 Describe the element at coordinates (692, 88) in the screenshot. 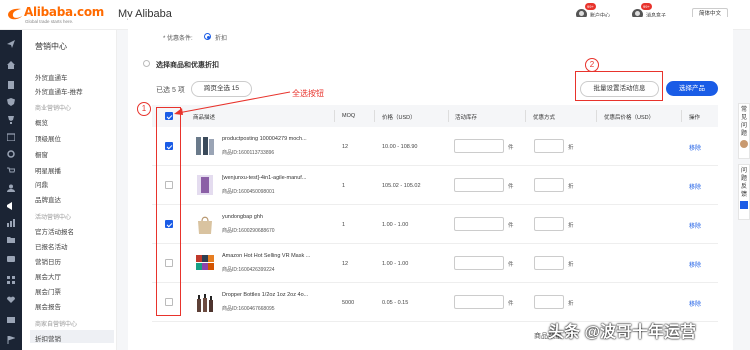

I see `select-product-button: 选择产品` at that location.